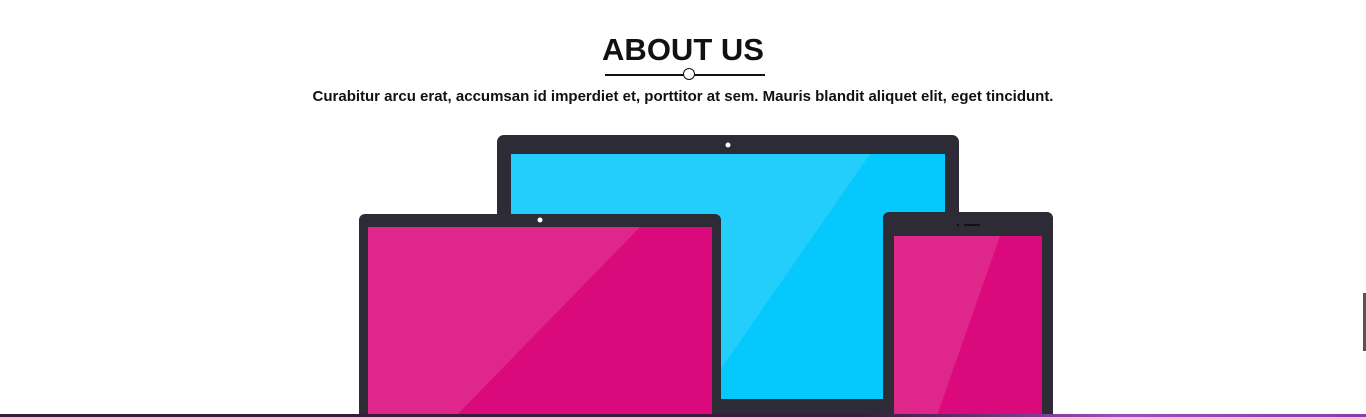 This screenshot has height=417, width=1366. Describe the element at coordinates (540, 315) in the screenshot. I see `laptop-device` at that location.